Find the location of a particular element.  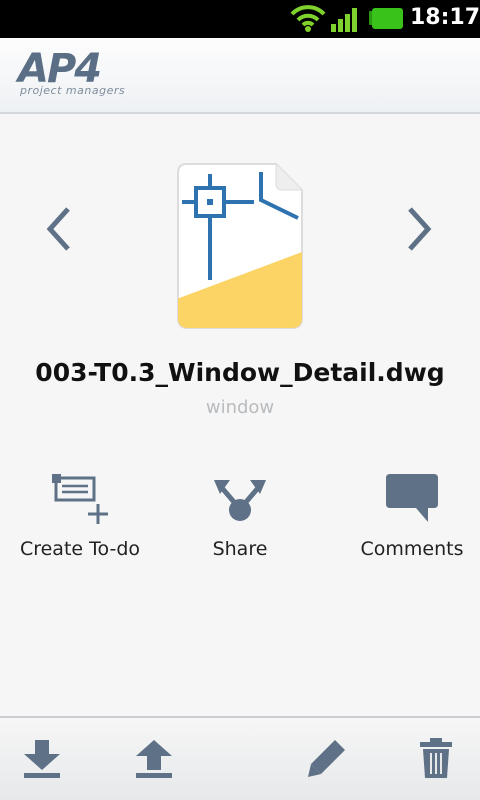

clock: 18:17 is located at coordinates (445, 17).